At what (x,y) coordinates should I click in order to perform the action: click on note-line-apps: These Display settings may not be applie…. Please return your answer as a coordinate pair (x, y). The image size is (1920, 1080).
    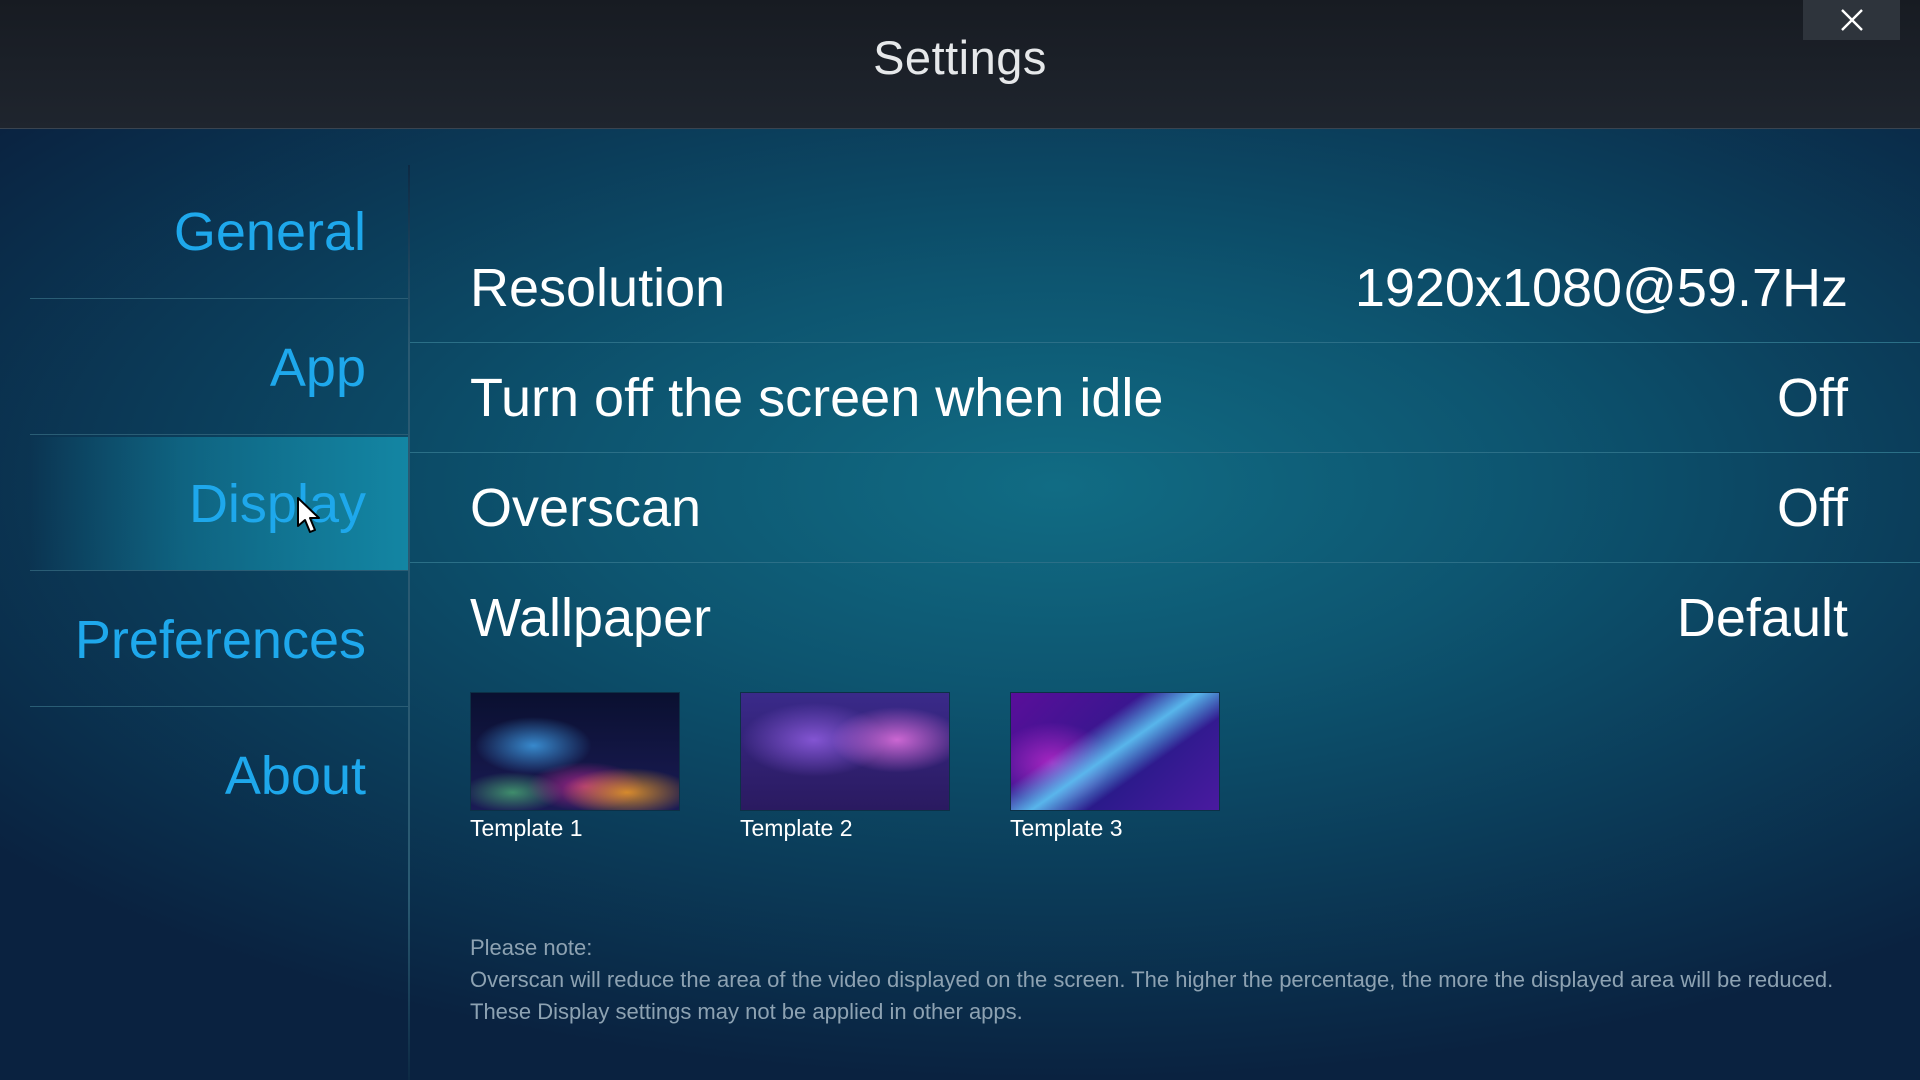
    Looking at the image, I should click on (746, 1011).